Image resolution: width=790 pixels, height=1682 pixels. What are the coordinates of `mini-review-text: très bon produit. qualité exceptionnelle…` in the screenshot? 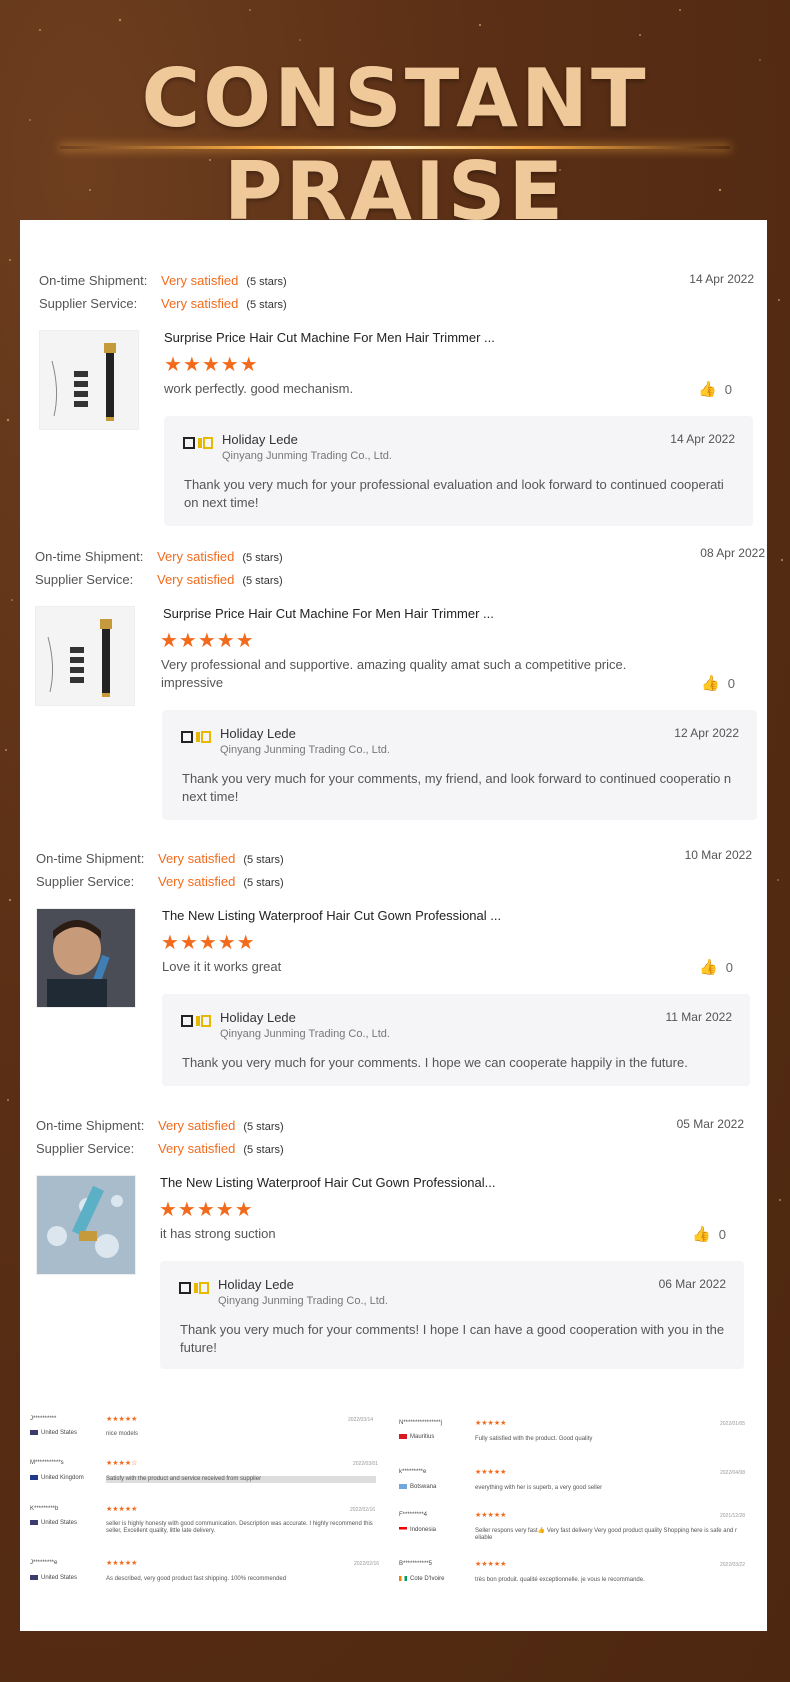 It's located at (560, 1580).